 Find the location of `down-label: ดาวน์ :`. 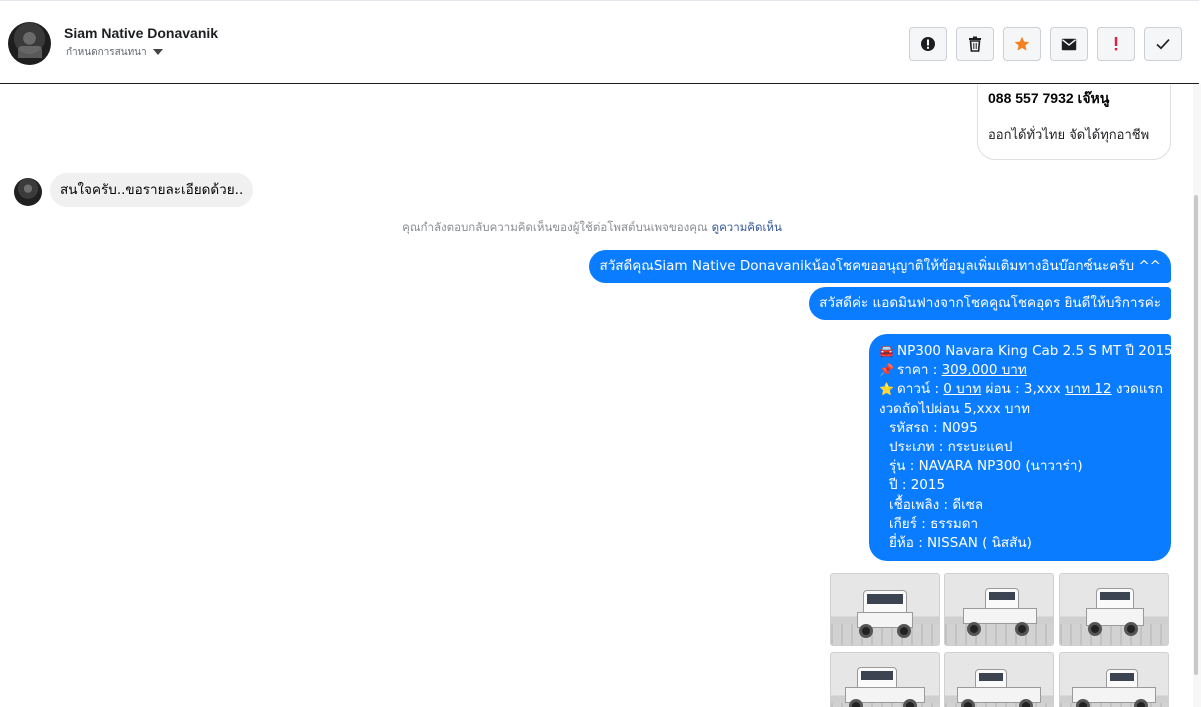

down-label: ดาวน์ : is located at coordinates (918, 389).